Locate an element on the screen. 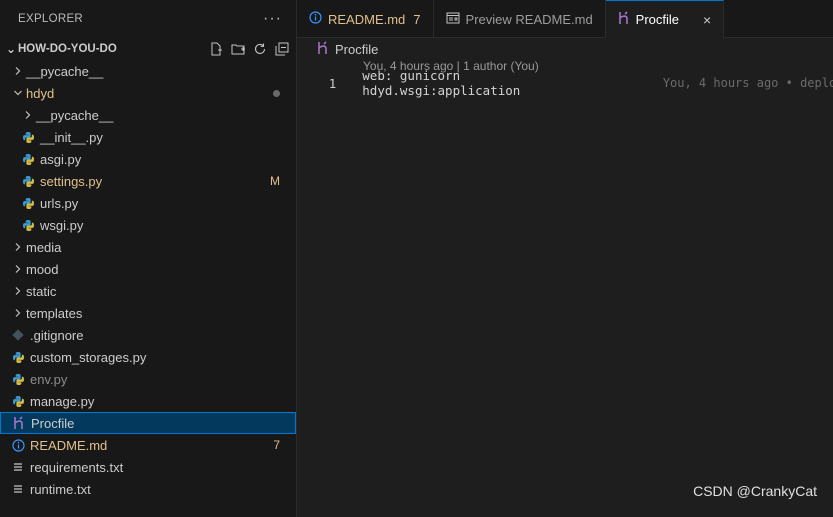 Image resolution: width=833 pixels, height=517 pixels. breadcrumb: Procfile is located at coordinates (565, 49).